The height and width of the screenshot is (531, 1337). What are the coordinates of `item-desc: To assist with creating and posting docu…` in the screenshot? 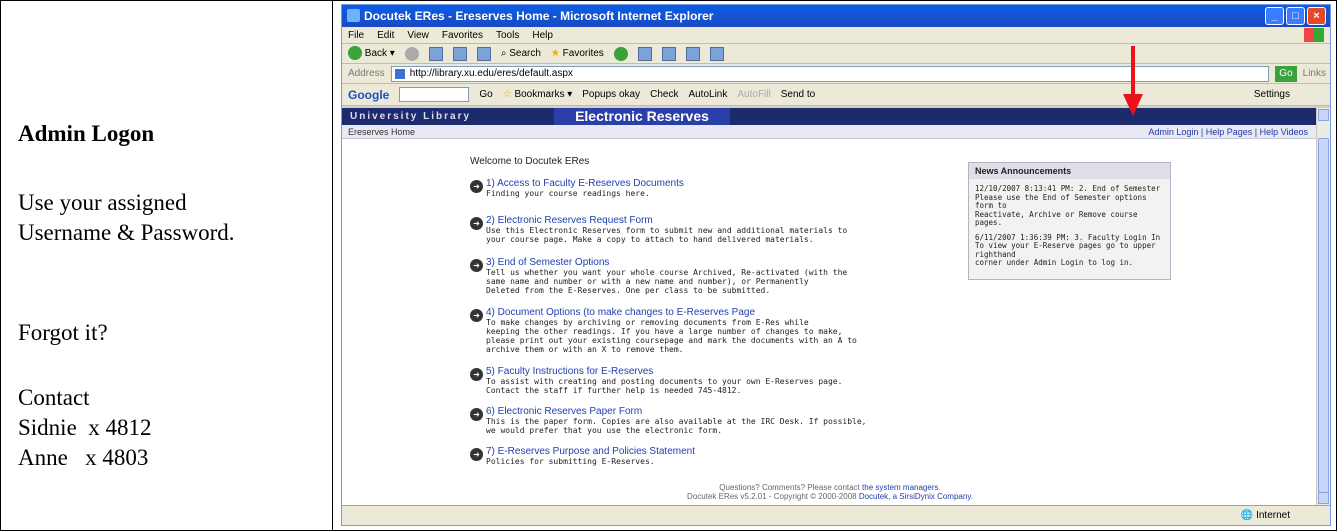 It's located at (664, 381).